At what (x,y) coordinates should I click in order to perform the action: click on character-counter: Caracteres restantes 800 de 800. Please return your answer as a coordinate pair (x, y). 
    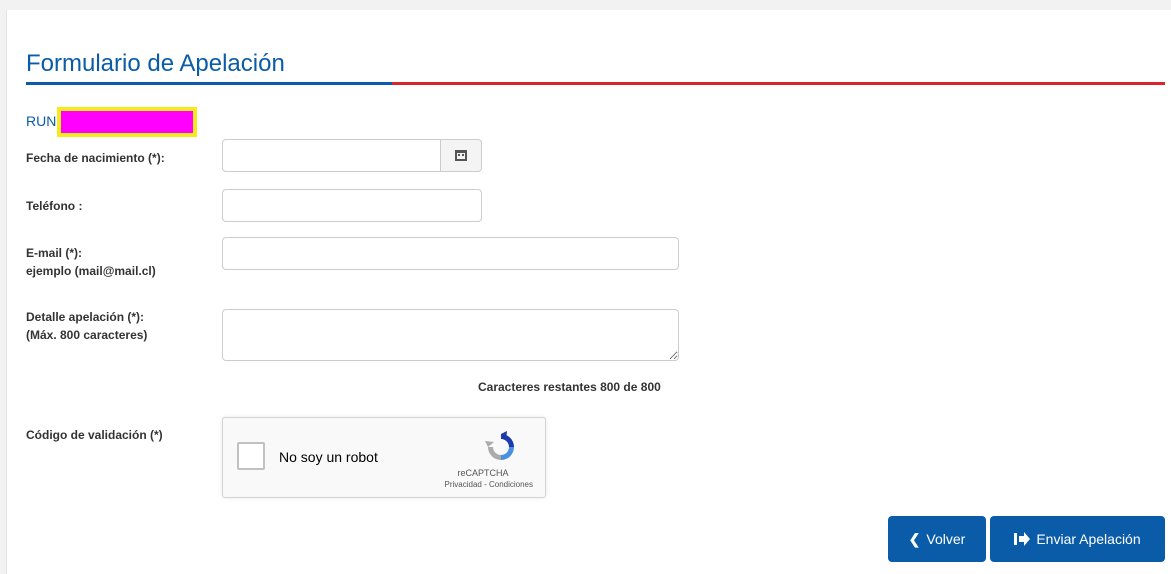
    Looking at the image, I should click on (569, 387).